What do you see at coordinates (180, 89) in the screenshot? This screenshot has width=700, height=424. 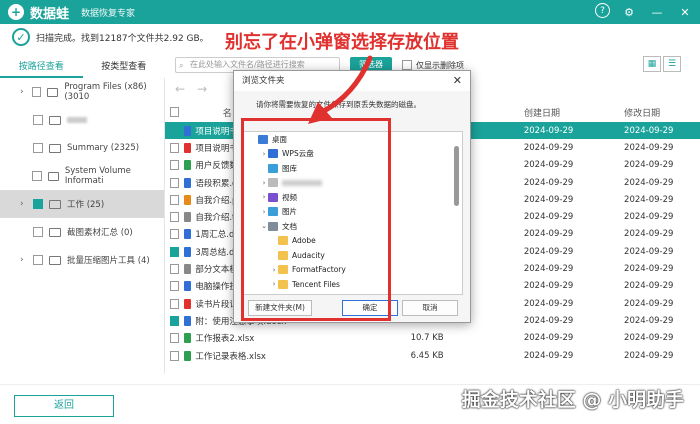 I see `back-arrow-icon: ←` at bounding box center [180, 89].